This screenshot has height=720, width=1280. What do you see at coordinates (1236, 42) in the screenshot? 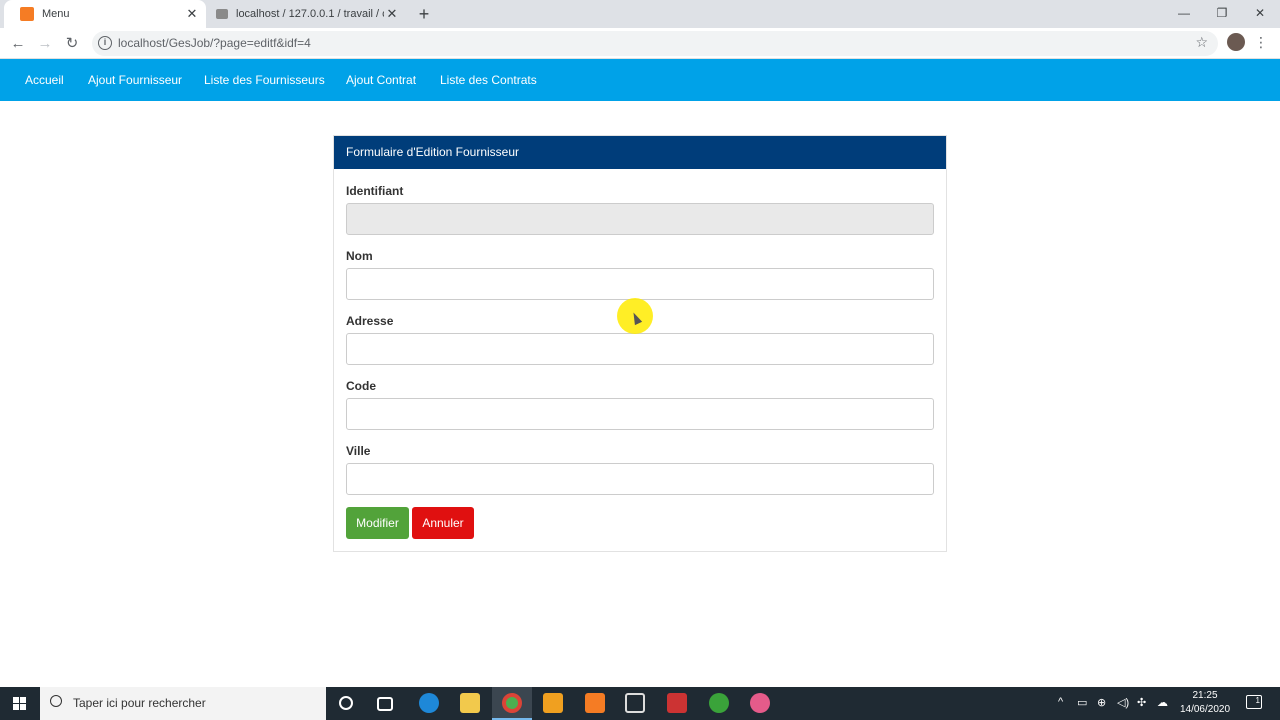
I see `profile-avatar-icon` at bounding box center [1236, 42].